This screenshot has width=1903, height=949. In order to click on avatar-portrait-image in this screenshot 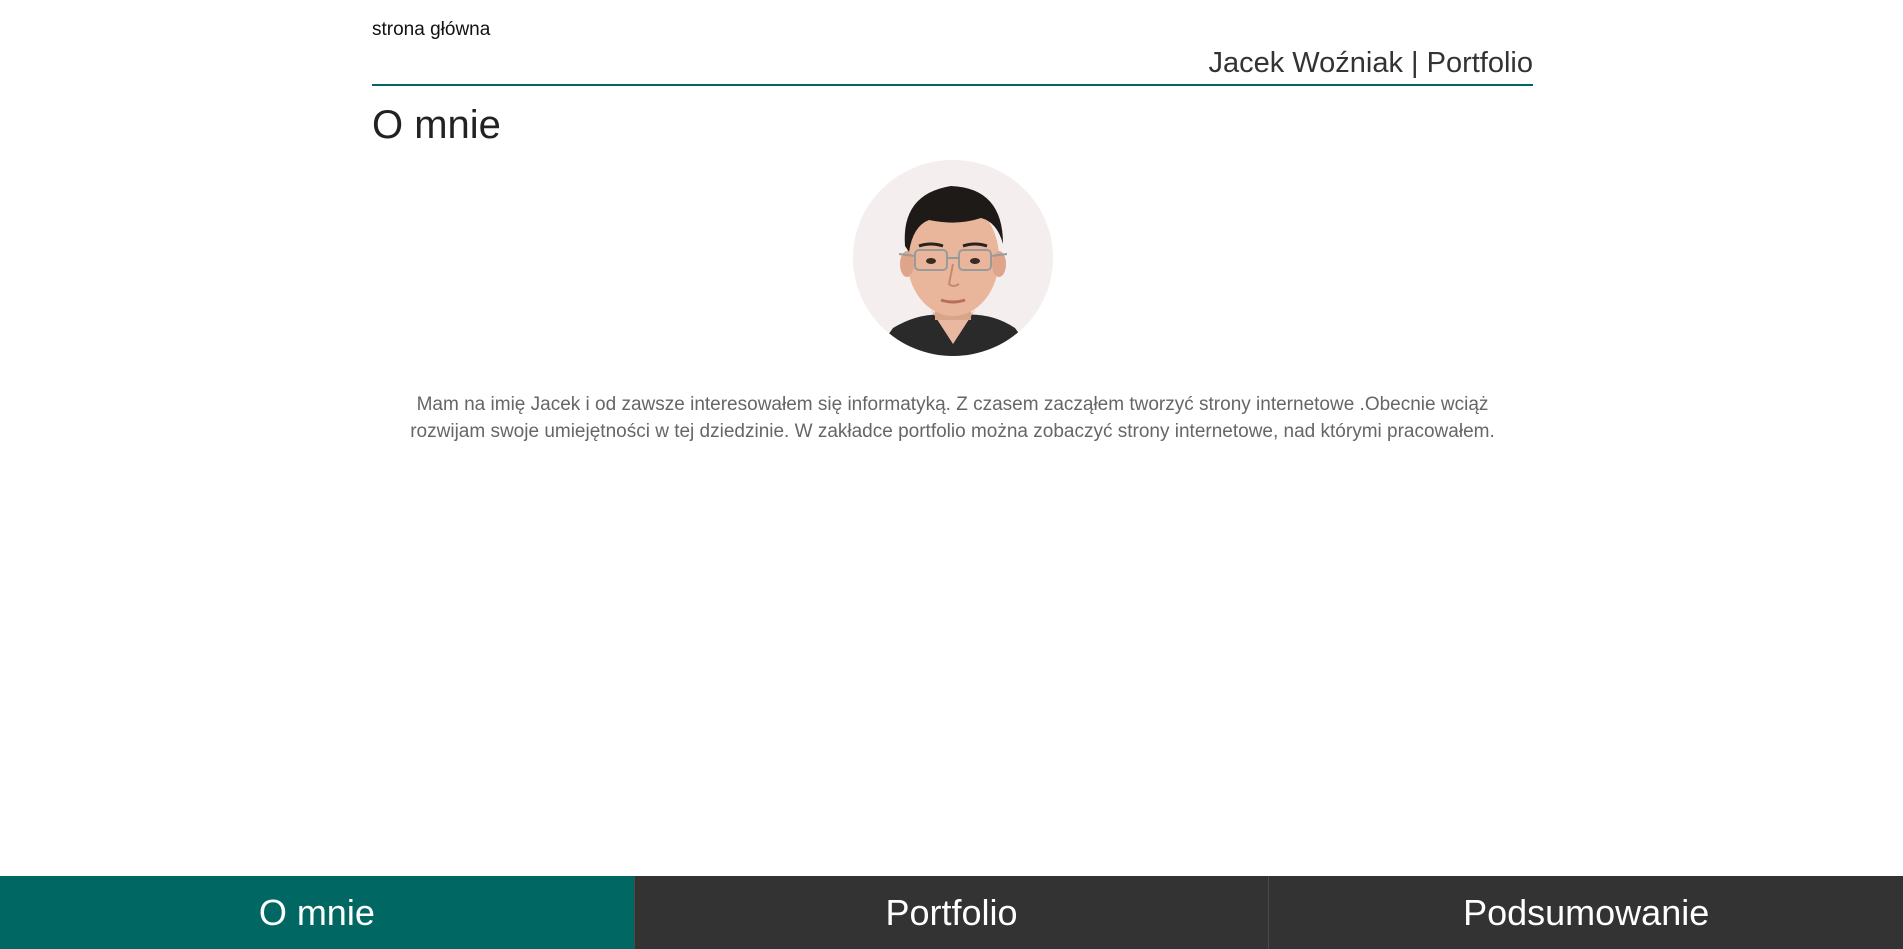, I will do `click(953, 258)`.